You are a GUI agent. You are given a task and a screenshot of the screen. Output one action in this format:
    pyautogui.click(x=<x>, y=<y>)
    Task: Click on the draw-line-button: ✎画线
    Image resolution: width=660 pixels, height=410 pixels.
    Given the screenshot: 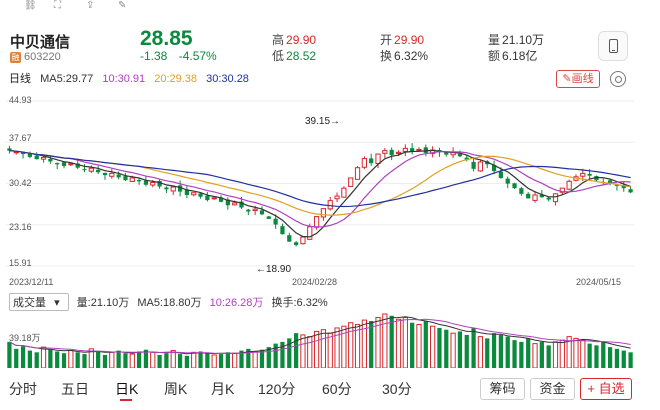 What is the action you would take?
    pyautogui.click(x=578, y=79)
    